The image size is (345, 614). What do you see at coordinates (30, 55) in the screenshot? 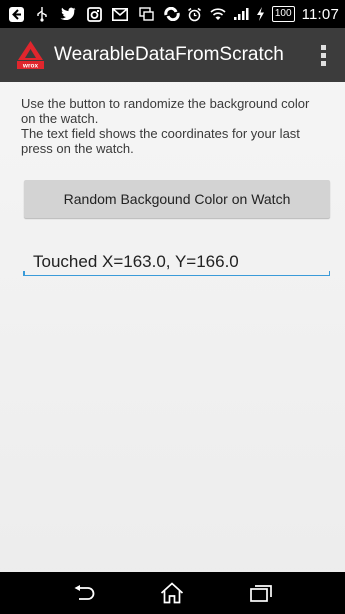
I see `wrox-logo-icon: wrox` at bounding box center [30, 55].